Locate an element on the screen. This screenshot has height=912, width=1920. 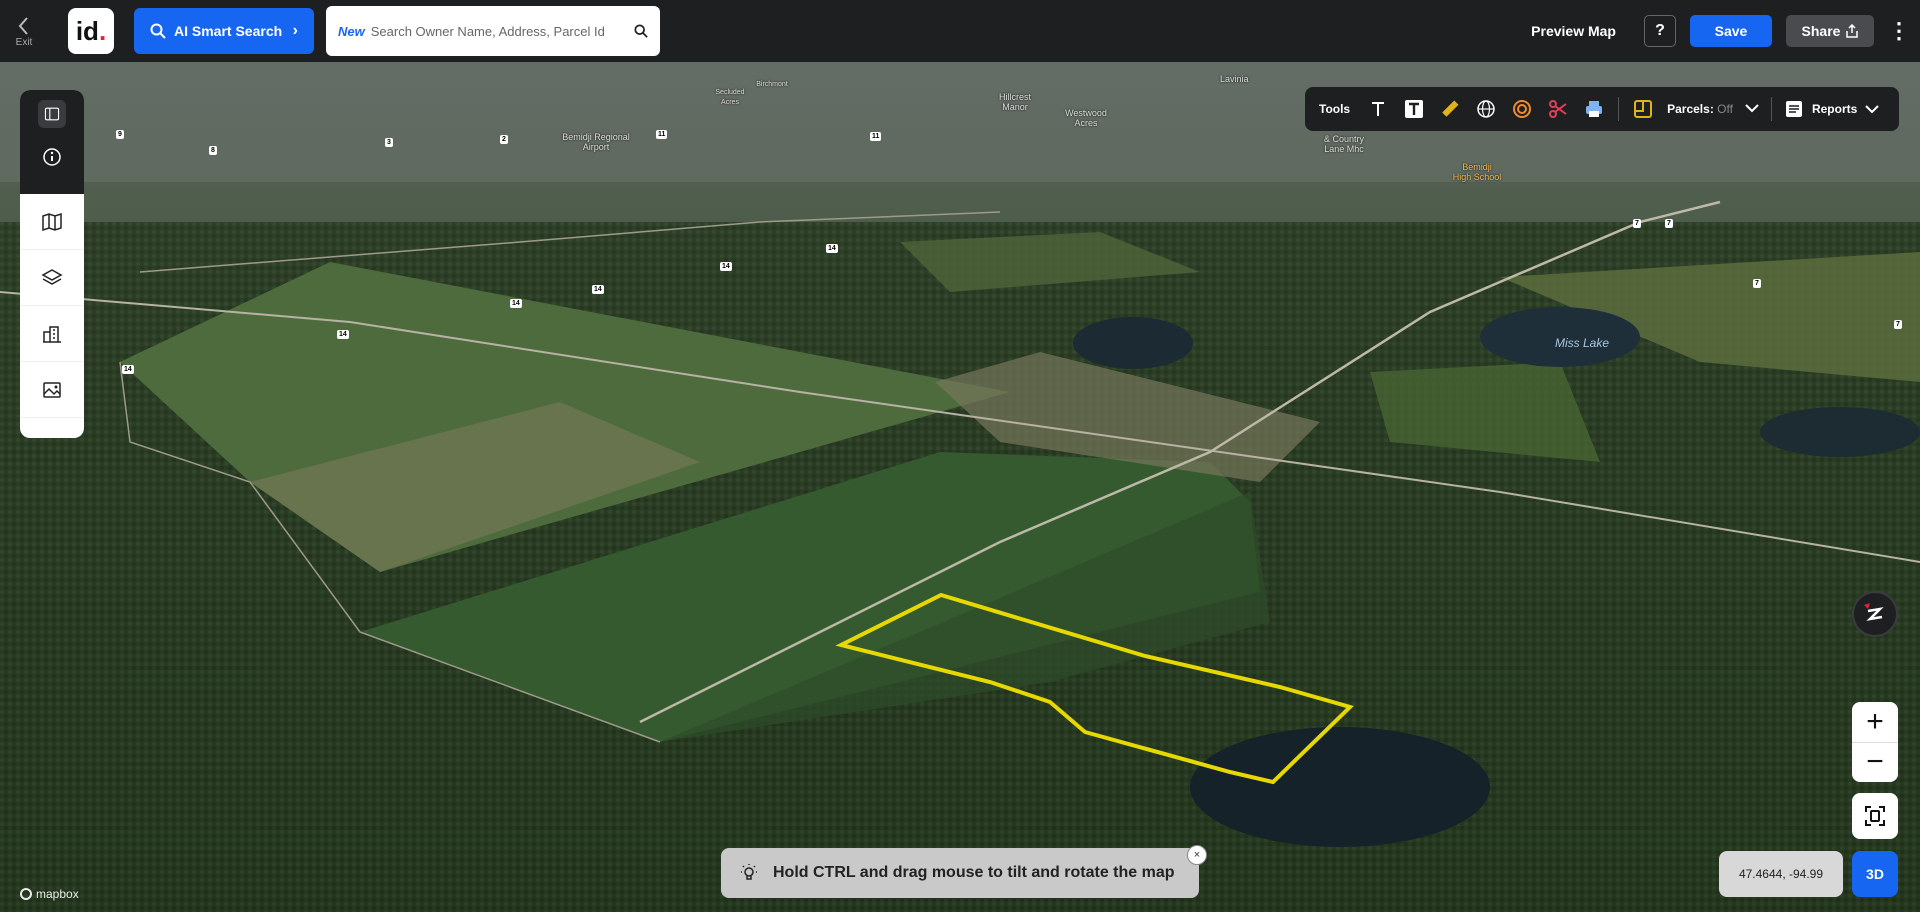
fullscreen-button is located at coordinates (1875, 816).